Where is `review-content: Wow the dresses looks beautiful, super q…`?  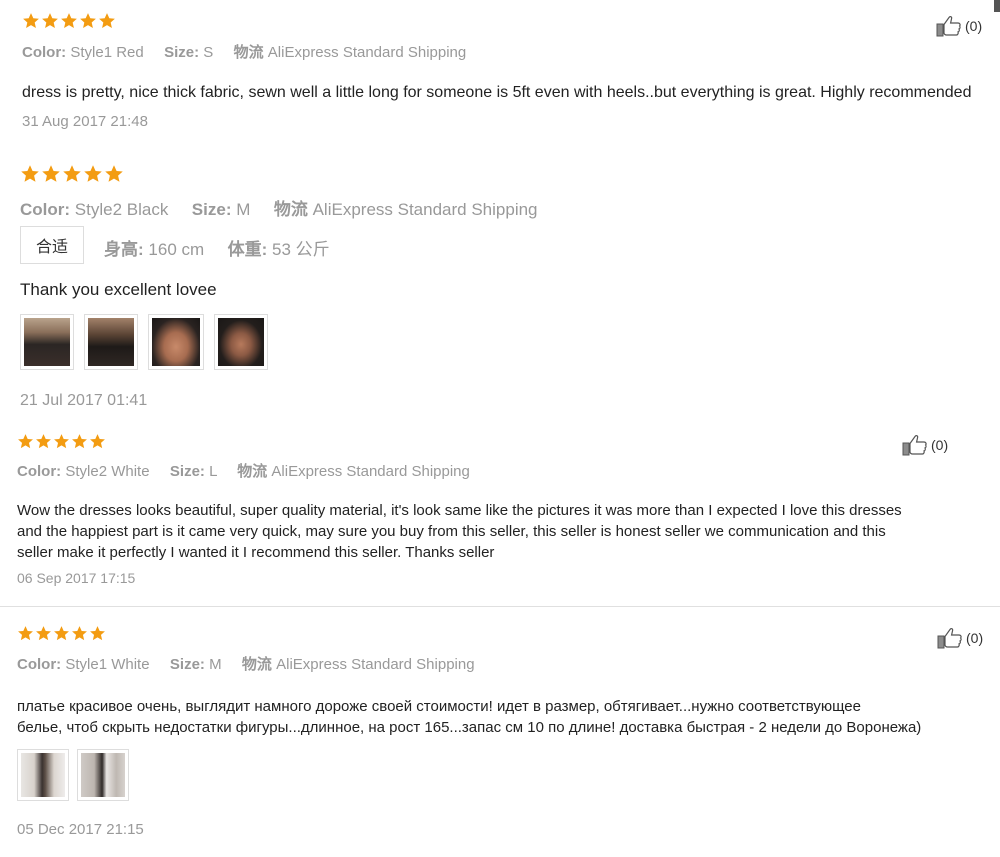
review-content: Wow the dresses looks beautiful, super q… is located at coordinates (459, 531).